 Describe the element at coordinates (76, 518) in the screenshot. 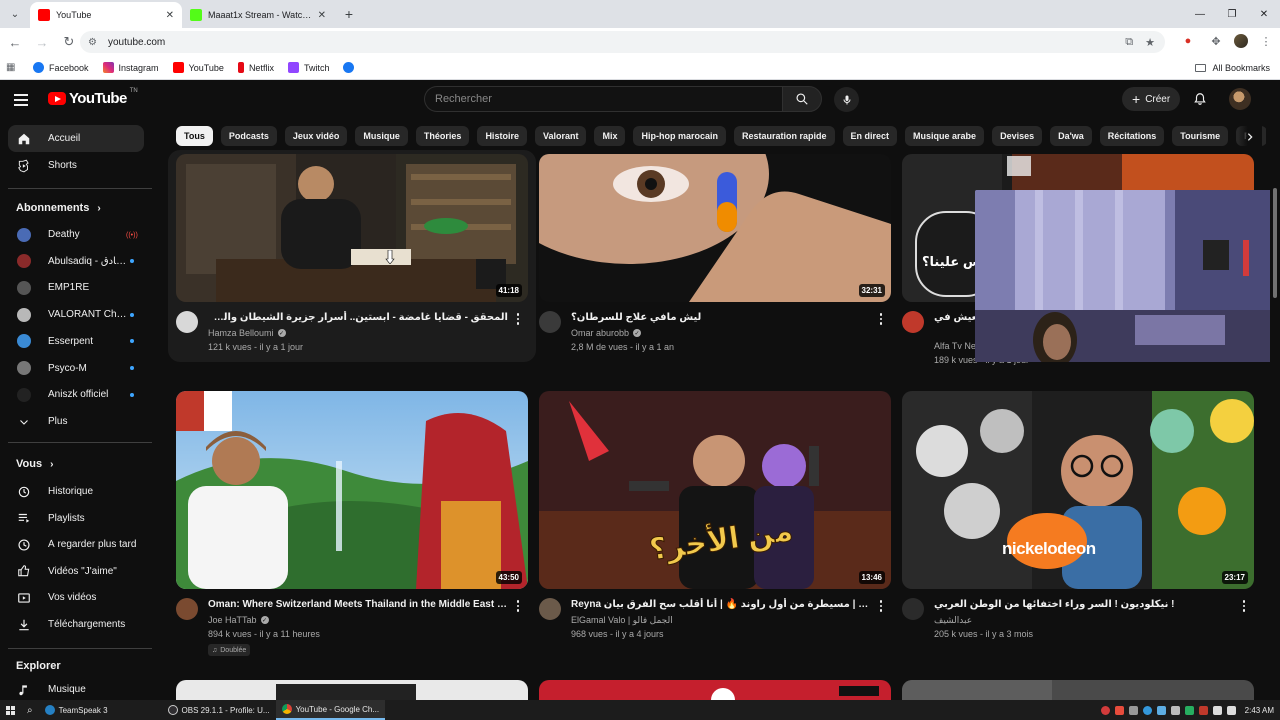

I see `sidebar-item-playlists: Playlists` at that location.